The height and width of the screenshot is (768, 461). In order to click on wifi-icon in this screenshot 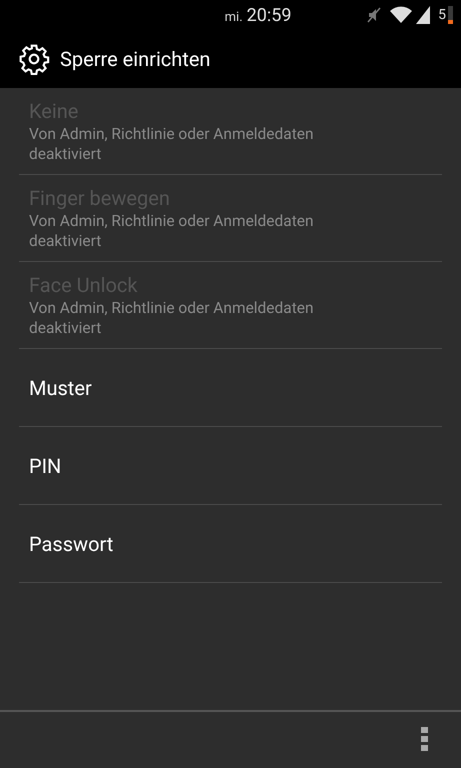, I will do `click(401, 15)`.